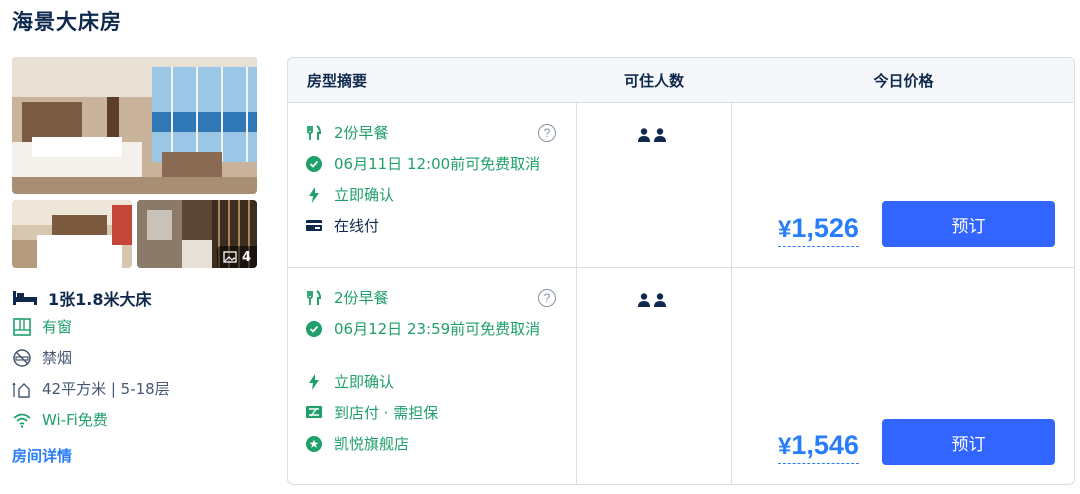  Describe the element at coordinates (22, 326) in the screenshot. I see `window-icon` at that location.